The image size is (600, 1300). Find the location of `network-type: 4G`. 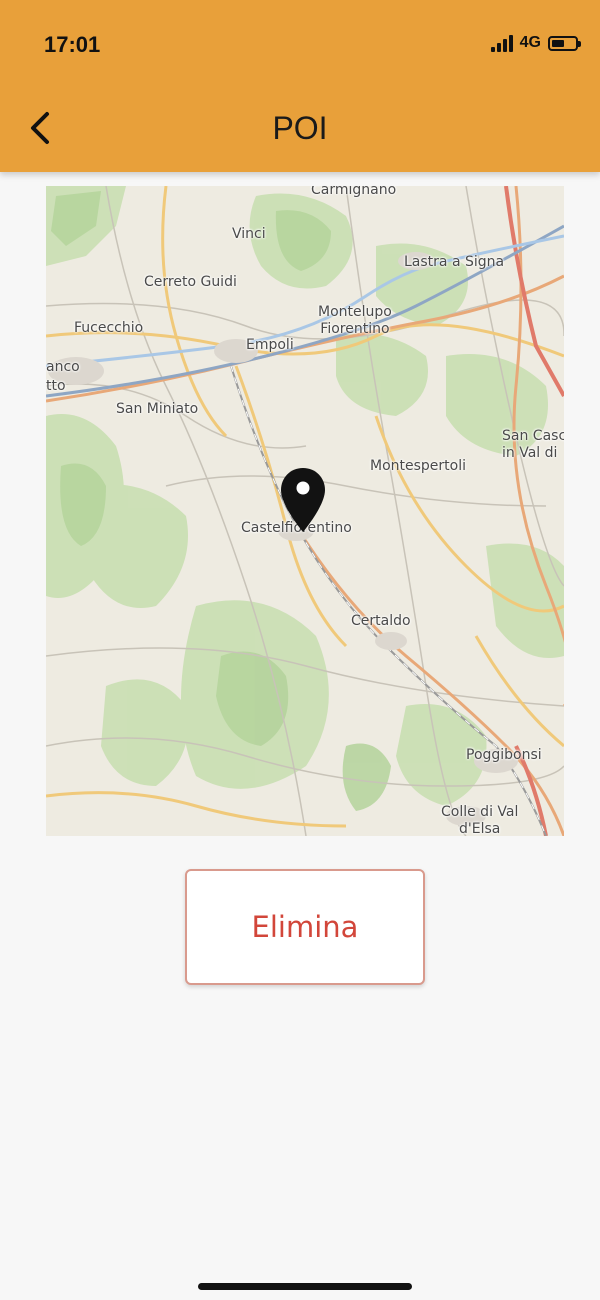

network-type: 4G is located at coordinates (530, 42).